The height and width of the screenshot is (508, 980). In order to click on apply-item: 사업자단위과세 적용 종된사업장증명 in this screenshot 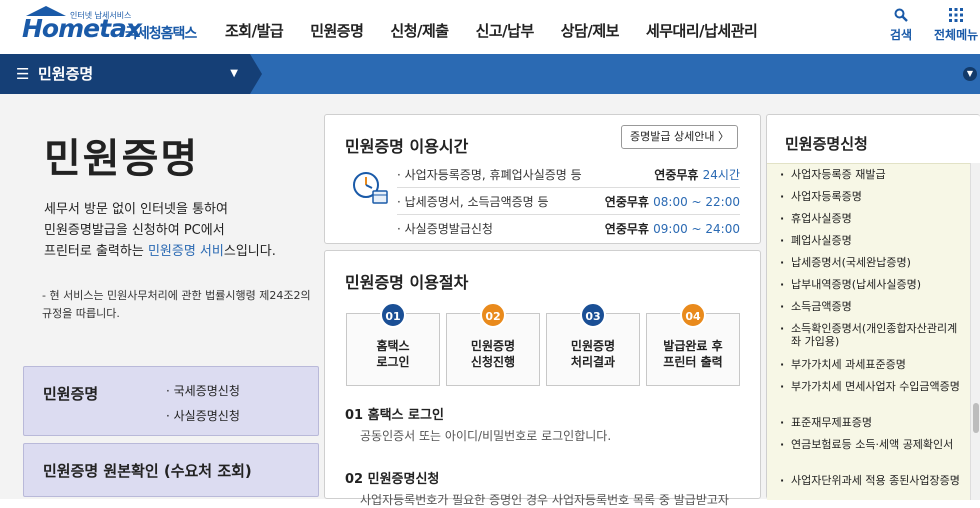, I will do `click(872, 480)`.